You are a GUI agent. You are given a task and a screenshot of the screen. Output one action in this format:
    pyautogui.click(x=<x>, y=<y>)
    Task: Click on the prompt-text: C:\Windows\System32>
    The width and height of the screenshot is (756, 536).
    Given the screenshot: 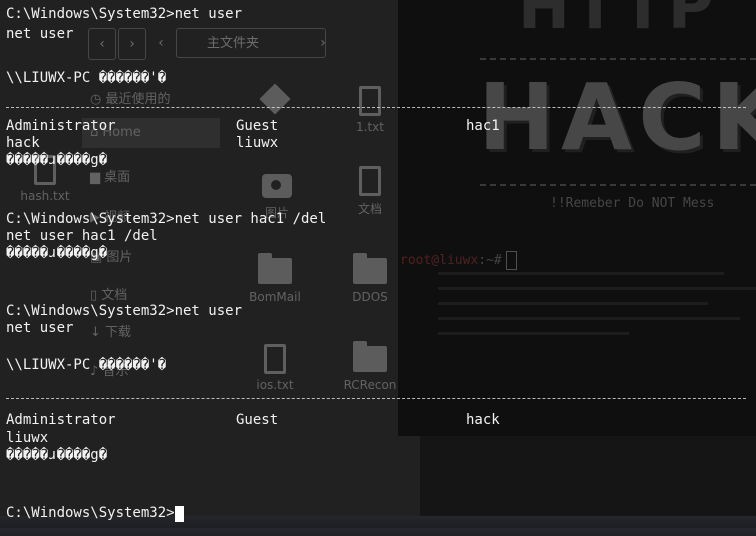 What is the action you would take?
    pyautogui.click(x=90, y=513)
    